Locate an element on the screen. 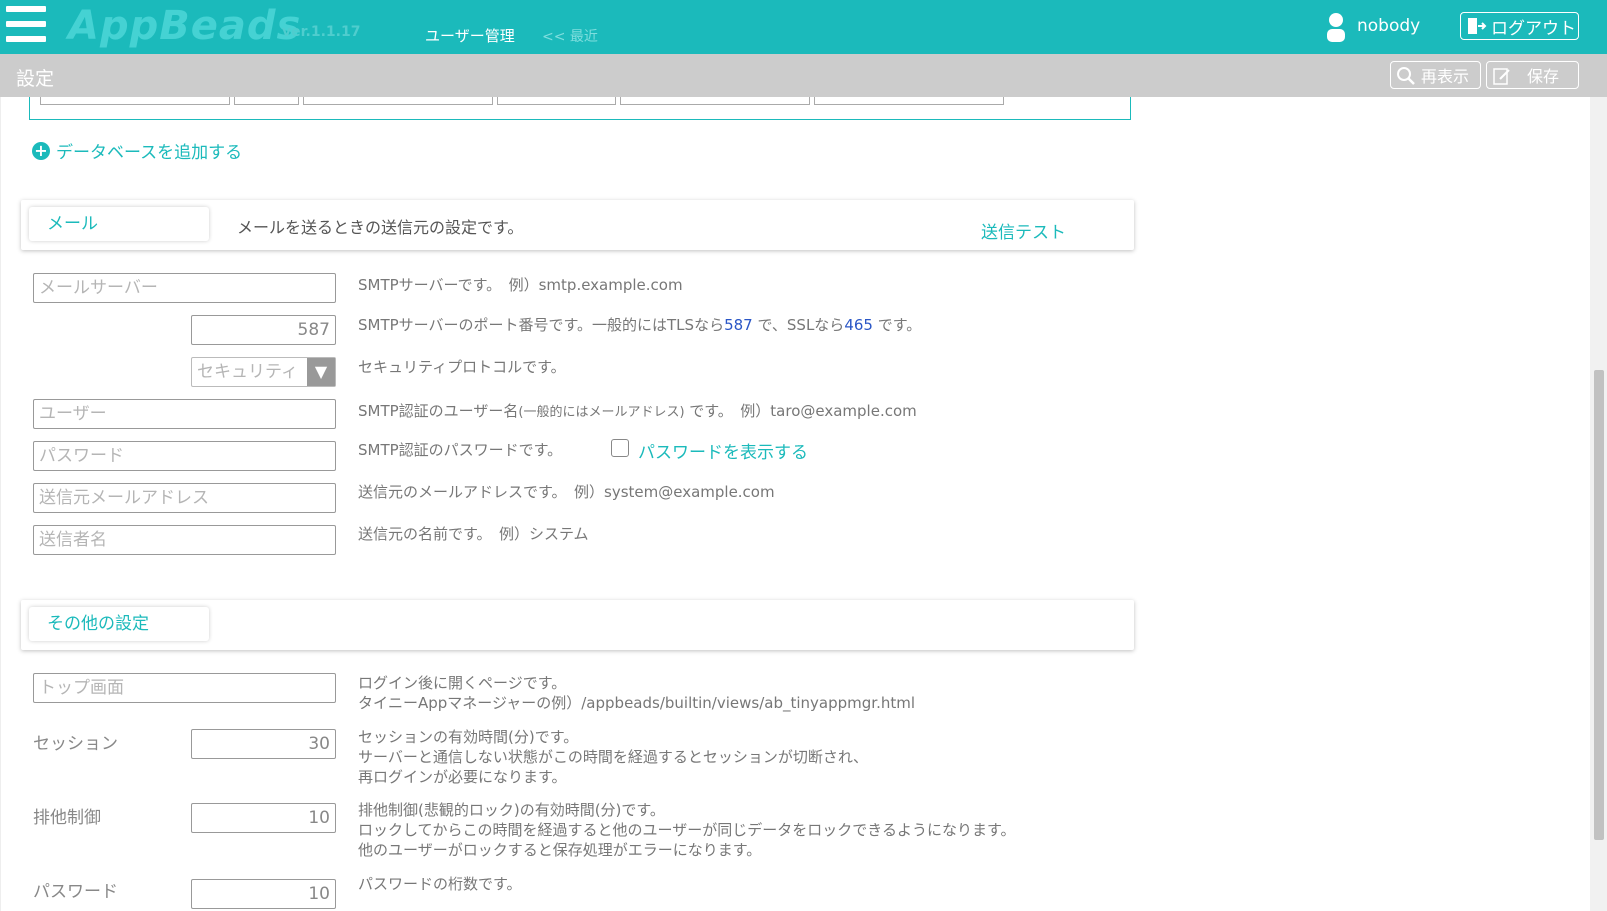 Image resolution: width=1607 pixels, height=911 pixels. page-title: 設定 is located at coordinates (35, 79).